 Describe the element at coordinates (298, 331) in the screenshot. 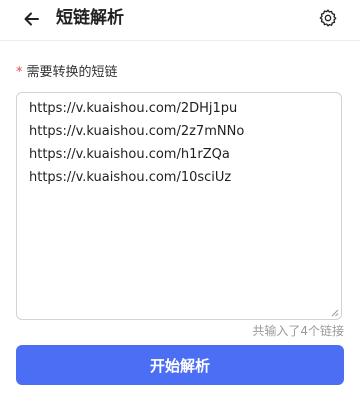

I see `link-count-text: 共输入了4个链接` at that location.